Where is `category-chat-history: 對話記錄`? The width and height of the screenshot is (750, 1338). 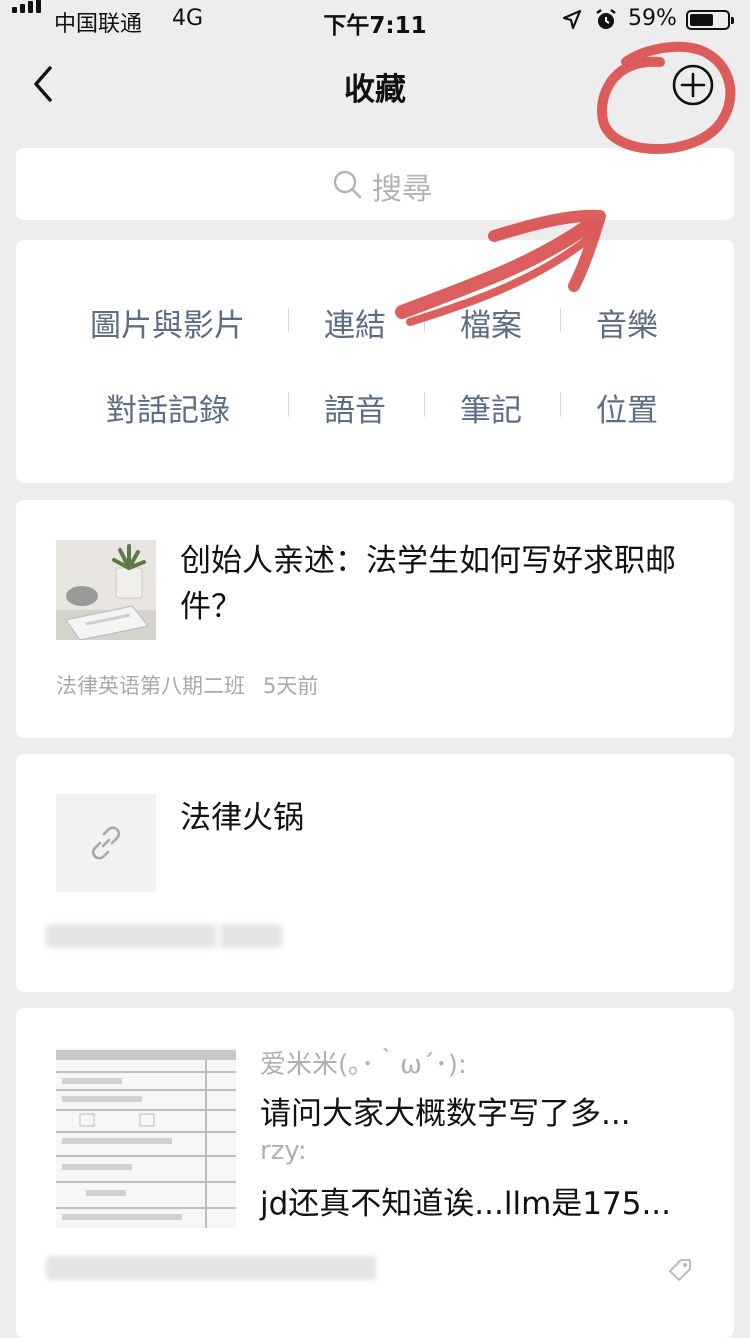 category-chat-history: 對話記錄 is located at coordinates (168, 407).